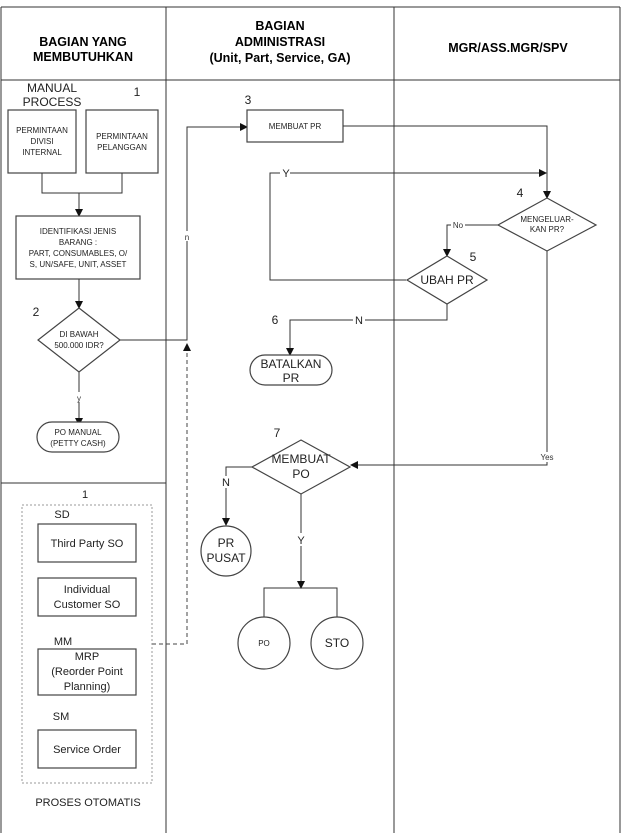 The width and height of the screenshot is (622, 833). What do you see at coordinates (87, 657) in the screenshot?
I see `svg-text: MRP` at bounding box center [87, 657].